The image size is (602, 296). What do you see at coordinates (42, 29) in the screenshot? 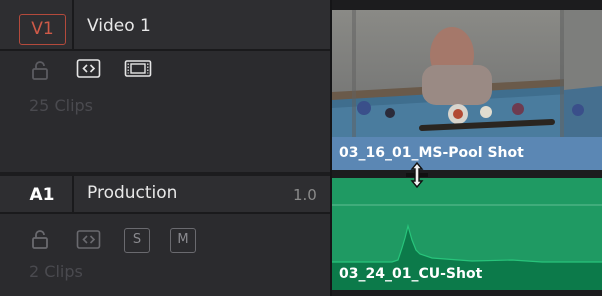
I see `v1-track-badge: V1` at bounding box center [42, 29].